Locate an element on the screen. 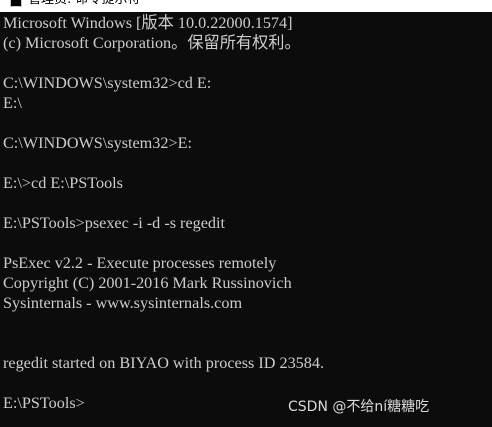 This screenshot has width=492, height=427. console-line-psexec-copyright: Copyright (C) 2001-2016 Mark Russinovich is located at coordinates (147, 283).